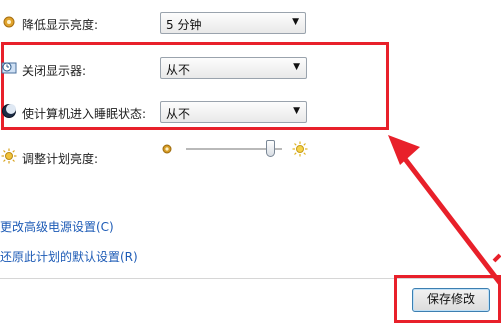 Image resolution: width=501 pixels, height=326 pixels. Describe the element at coordinates (57, 226) in the screenshot. I see `advanced-settings-link: 更改高级电源设置(C)` at that location.